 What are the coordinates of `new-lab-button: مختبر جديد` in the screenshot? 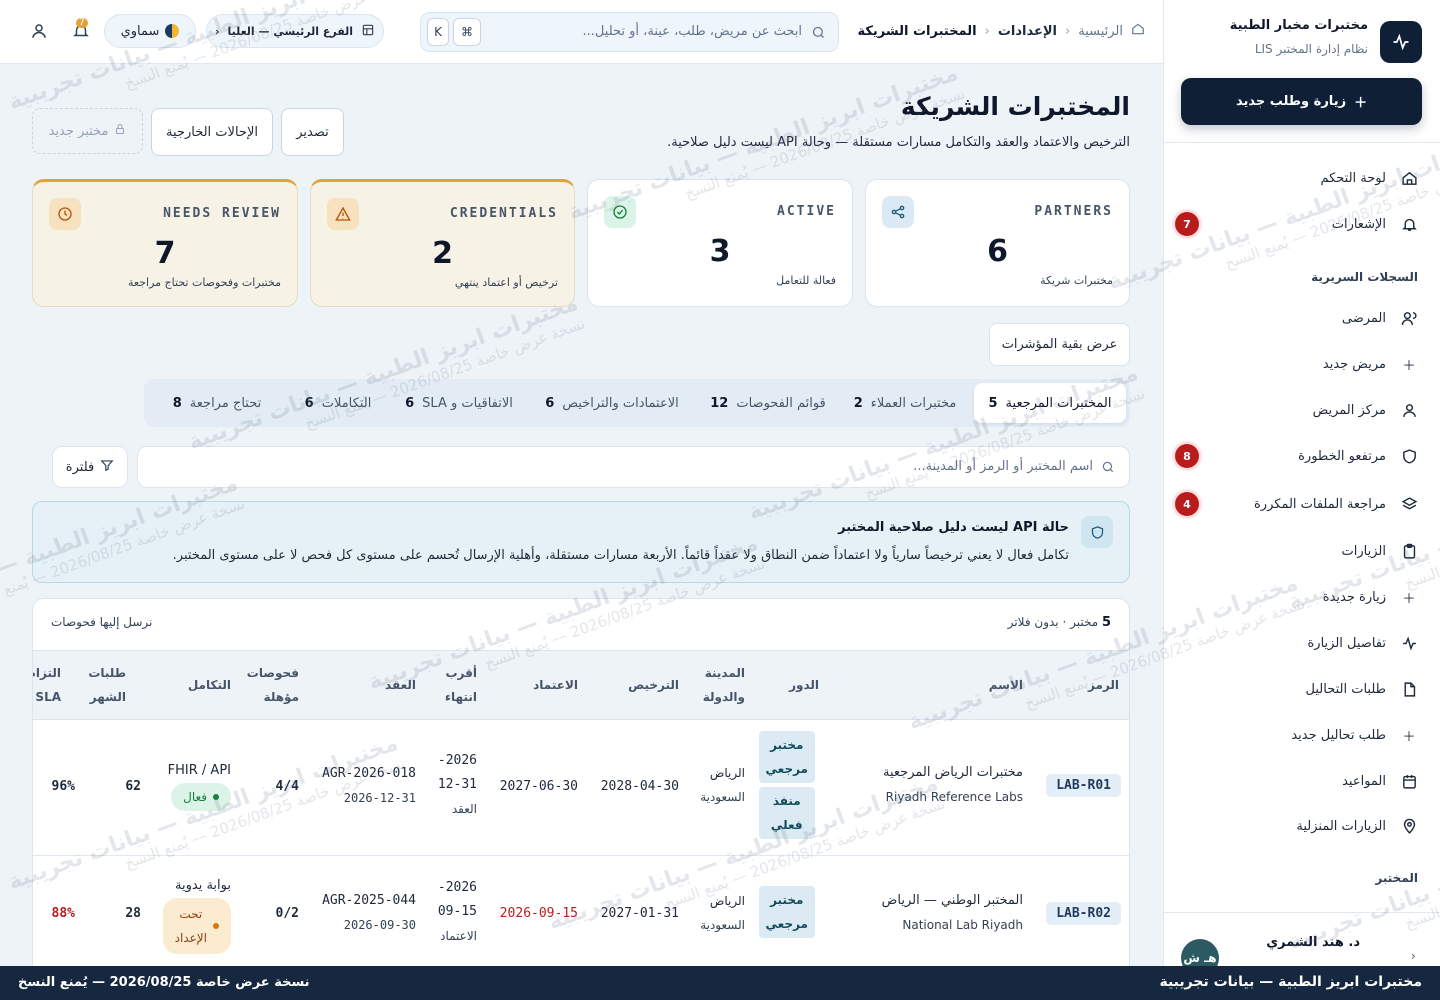 It's located at (87, 131).